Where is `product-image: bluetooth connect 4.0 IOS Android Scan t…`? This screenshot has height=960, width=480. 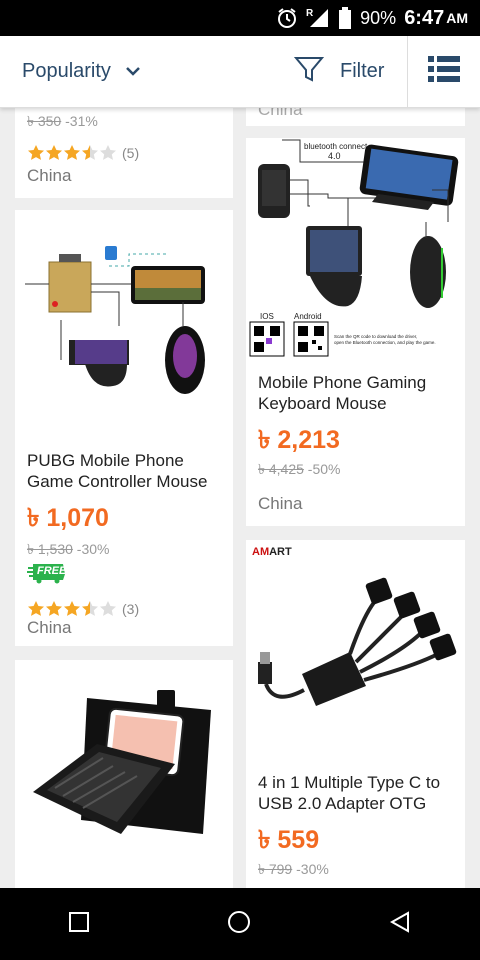 product-image: bluetooth connect 4.0 IOS Android Scan t… is located at coordinates (356, 249).